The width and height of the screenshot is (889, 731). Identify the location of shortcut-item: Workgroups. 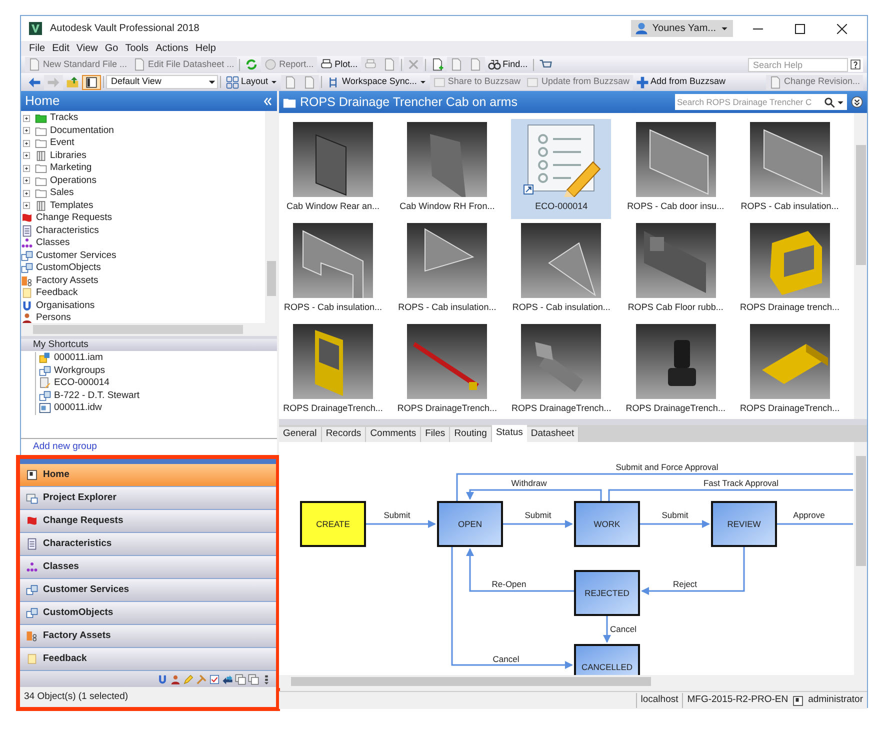
(156, 370).